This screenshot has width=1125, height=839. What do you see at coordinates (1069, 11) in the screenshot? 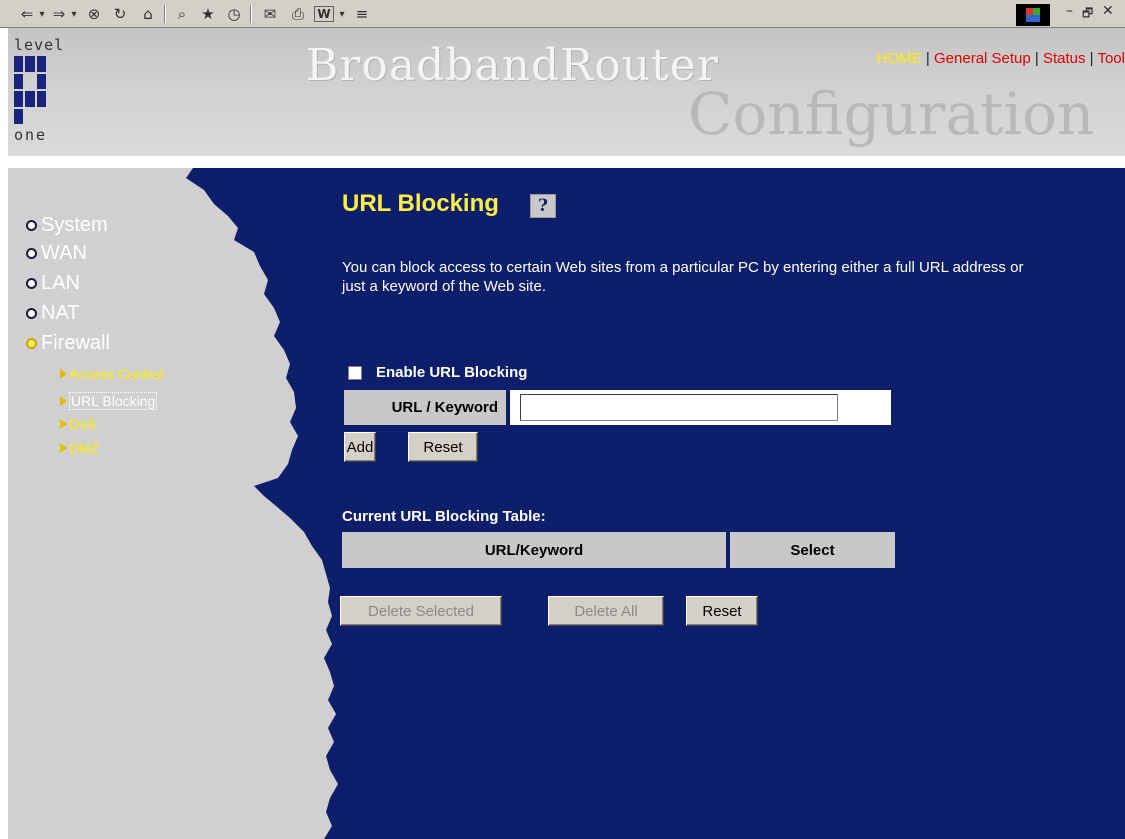
I see `minimize-icon: –` at bounding box center [1069, 11].